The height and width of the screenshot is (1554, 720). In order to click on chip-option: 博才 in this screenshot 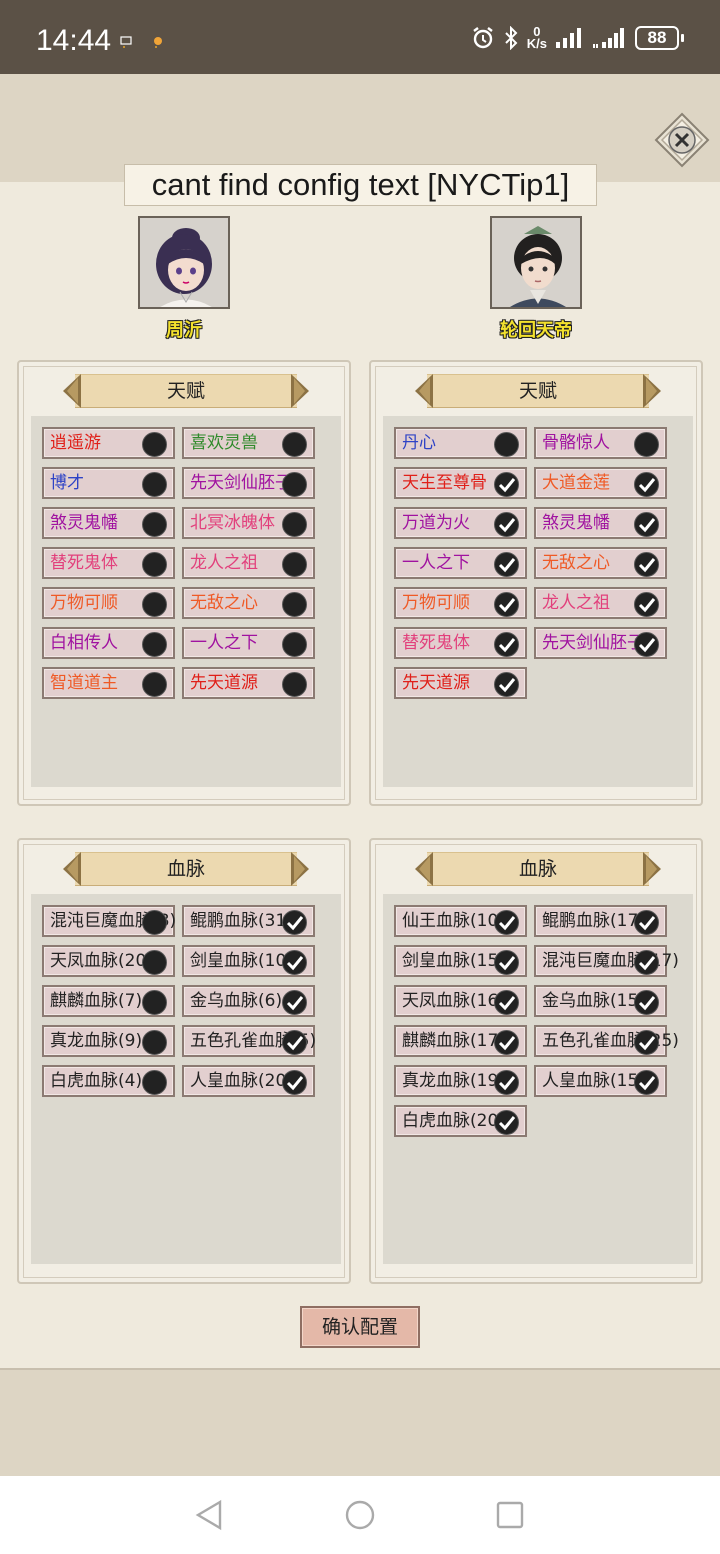, I will do `click(108, 483)`.